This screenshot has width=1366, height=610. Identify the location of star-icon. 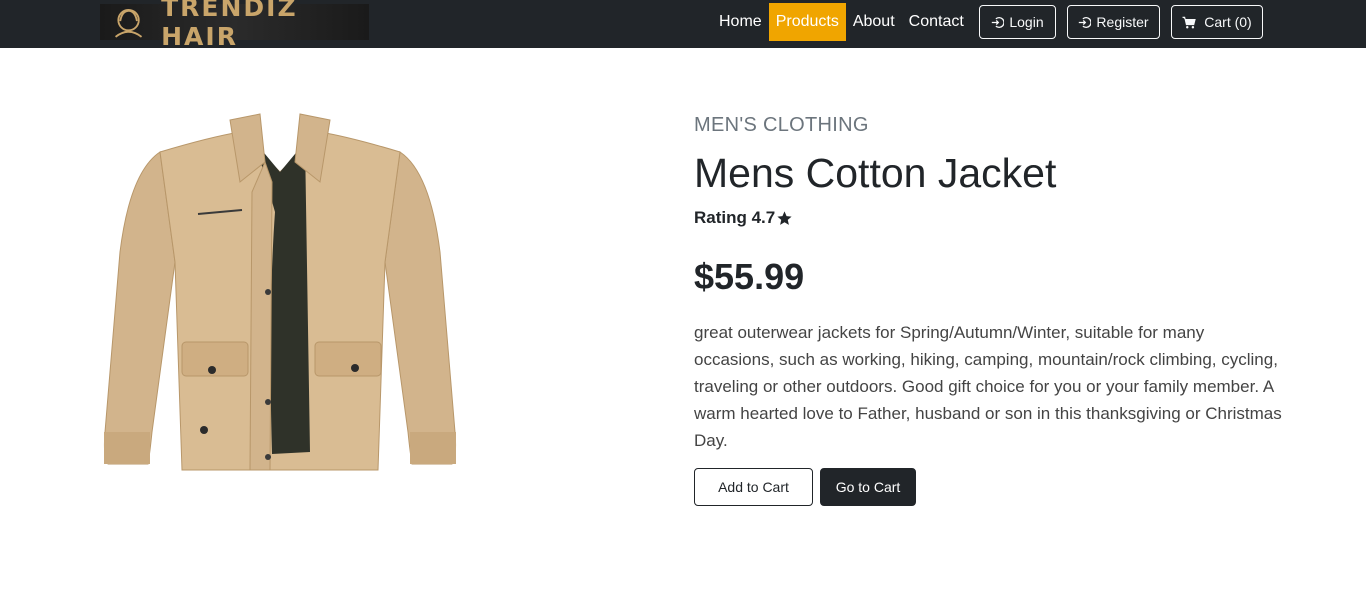
(784, 217).